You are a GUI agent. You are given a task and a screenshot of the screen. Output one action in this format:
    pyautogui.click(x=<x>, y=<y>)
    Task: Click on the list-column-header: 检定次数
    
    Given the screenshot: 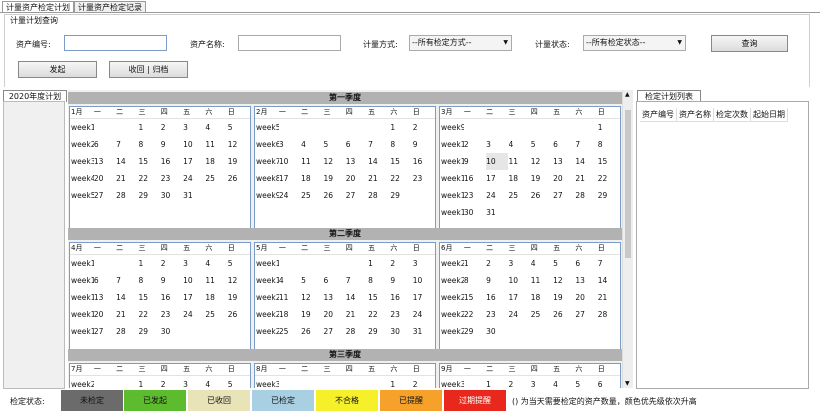 What is the action you would take?
    pyautogui.click(x=732, y=114)
    